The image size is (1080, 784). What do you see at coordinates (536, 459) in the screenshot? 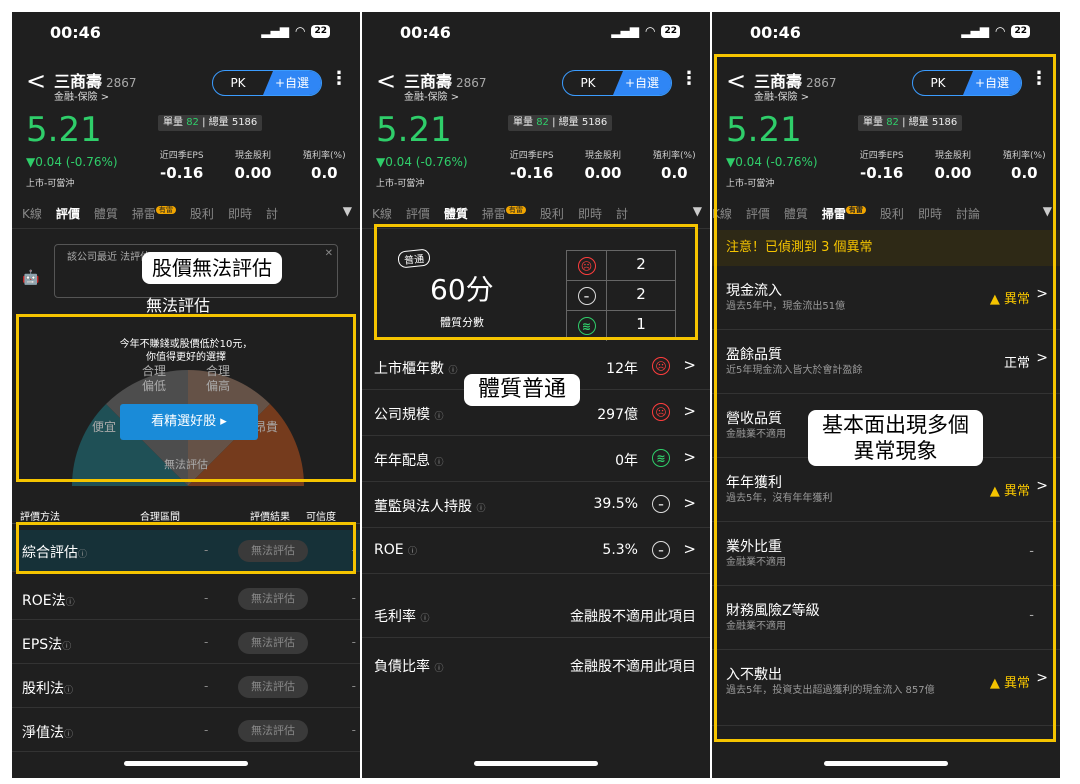
I see `list-item: 年年配息 ⓘ 0年 ≋ >` at bounding box center [536, 459].